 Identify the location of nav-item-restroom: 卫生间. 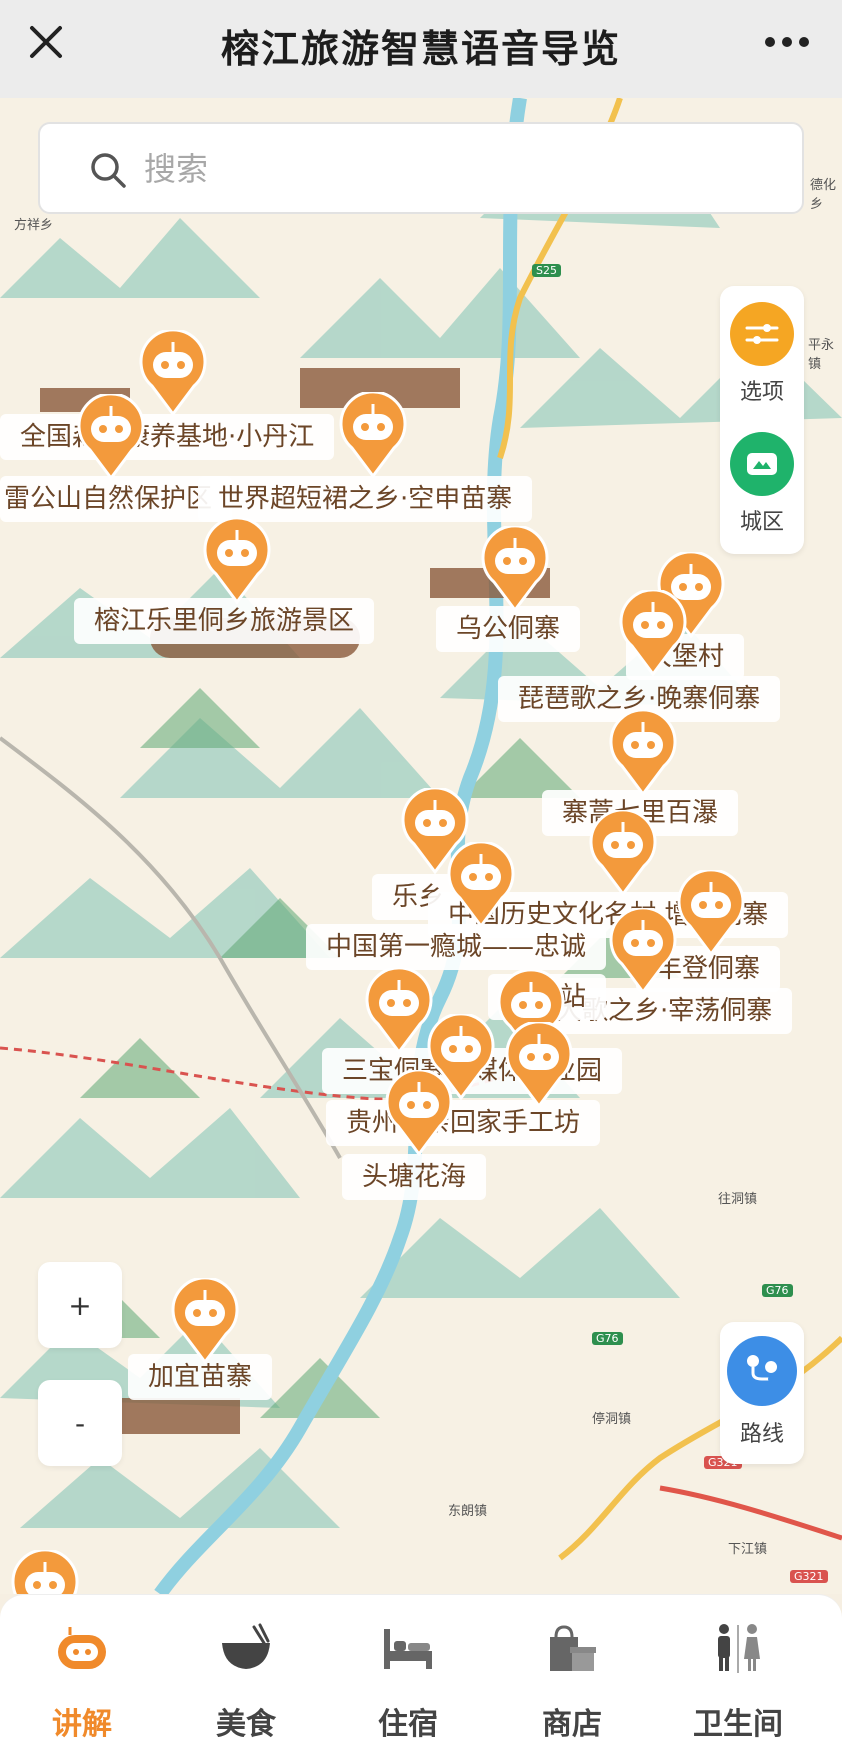
(738, 1681).